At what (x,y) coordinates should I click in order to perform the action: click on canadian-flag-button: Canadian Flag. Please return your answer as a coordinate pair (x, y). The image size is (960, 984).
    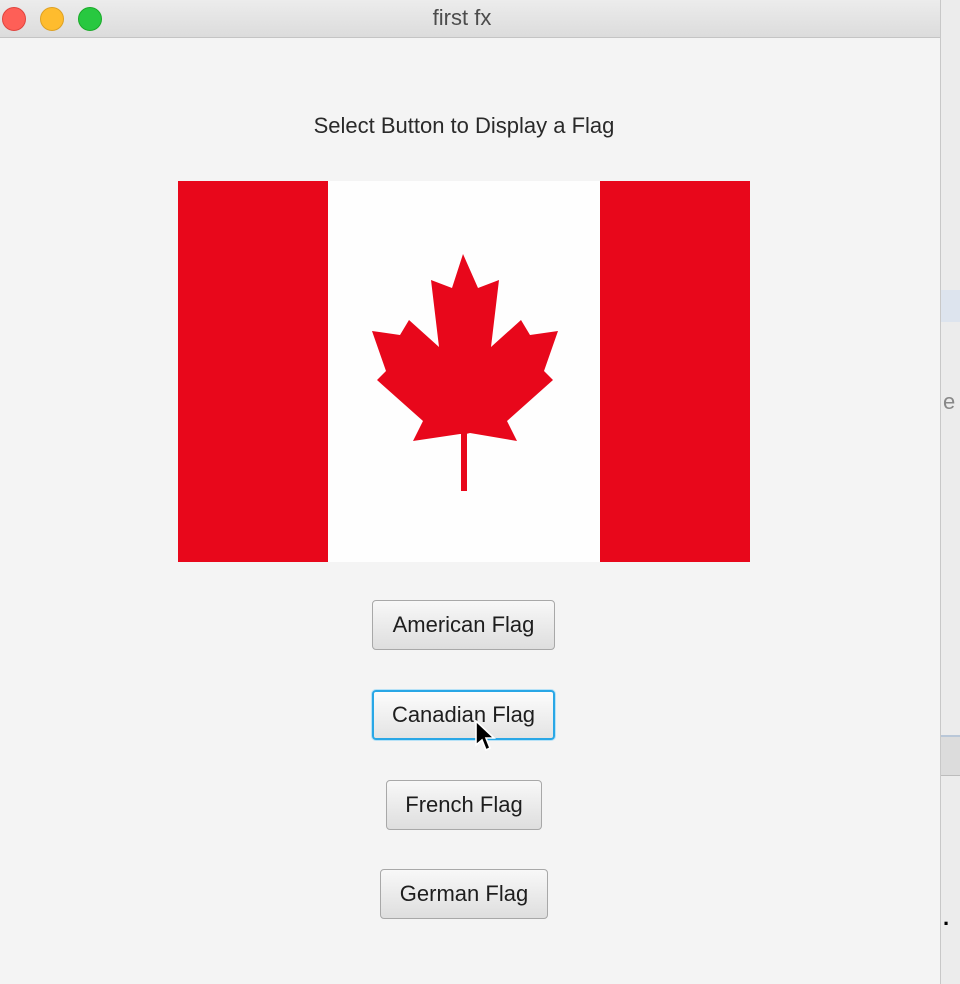
    Looking at the image, I should click on (463, 715).